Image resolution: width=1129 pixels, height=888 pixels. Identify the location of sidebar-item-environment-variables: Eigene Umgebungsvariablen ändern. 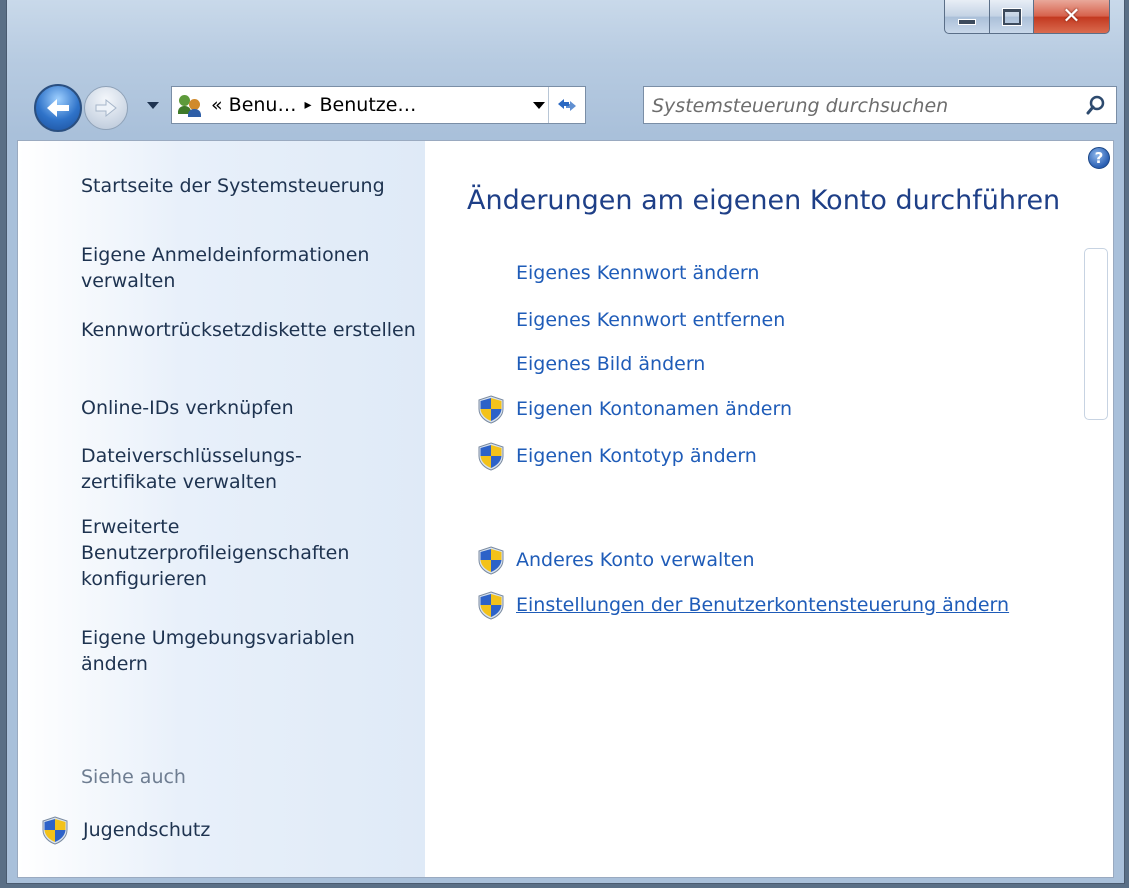
(236, 651).